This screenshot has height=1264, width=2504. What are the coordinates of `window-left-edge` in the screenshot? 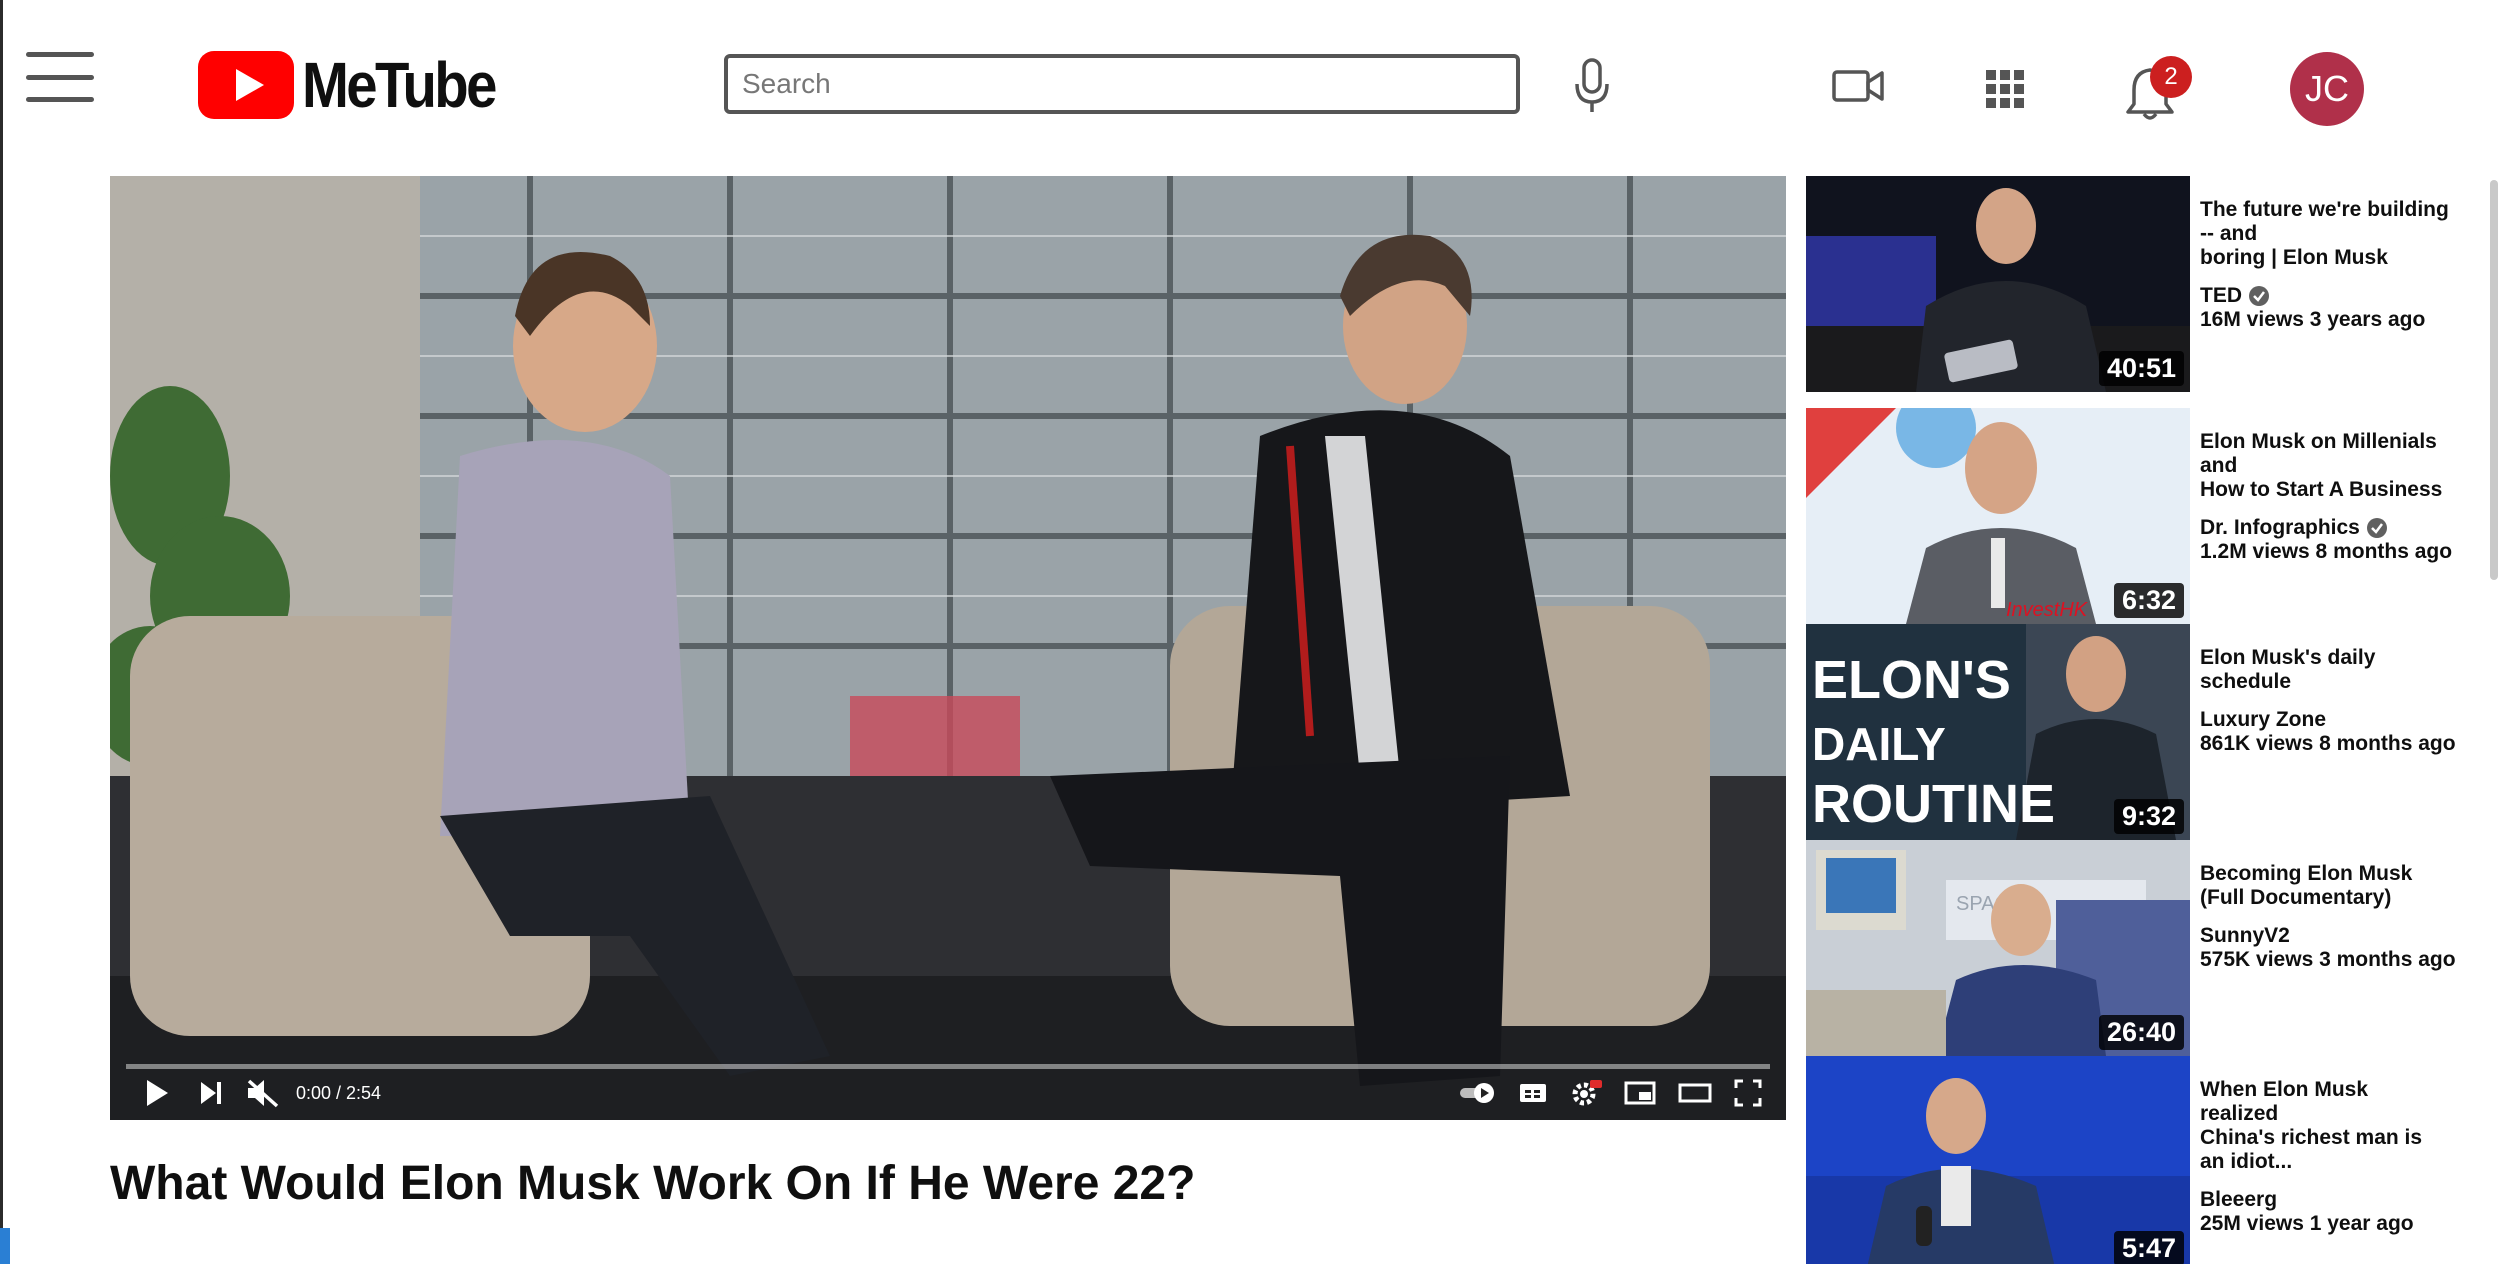 It's located at (1, 632).